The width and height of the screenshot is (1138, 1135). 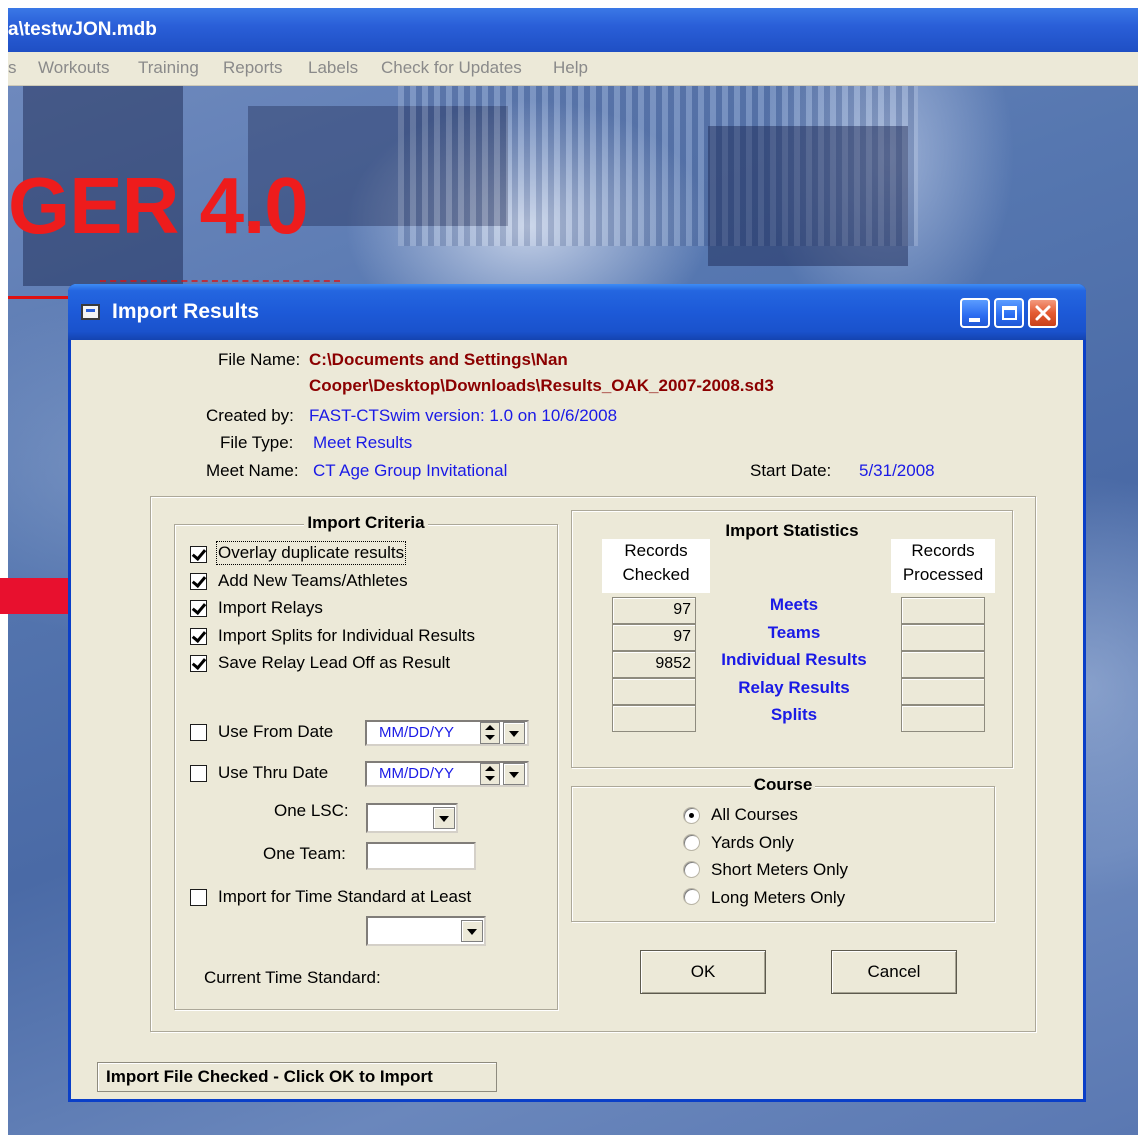 I want to click on menu-item-workouts: Workouts, so click(x=74, y=68).